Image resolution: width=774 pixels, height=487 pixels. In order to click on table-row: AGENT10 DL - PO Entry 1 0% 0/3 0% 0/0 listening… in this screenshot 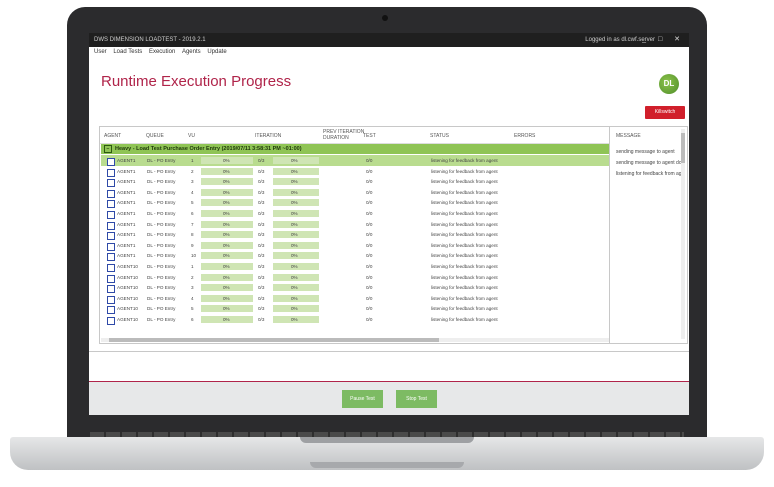, I will do `click(355, 266)`.